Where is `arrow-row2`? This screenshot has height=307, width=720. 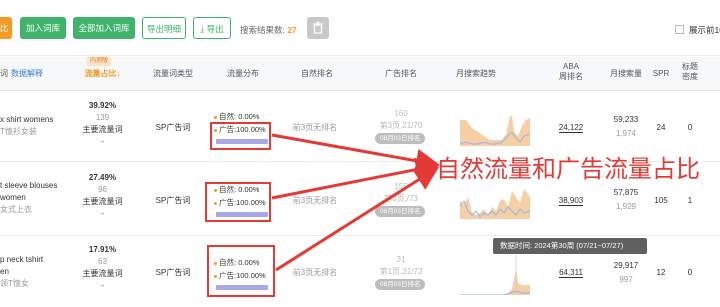 arrow-row2 is located at coordinates (355, 178).